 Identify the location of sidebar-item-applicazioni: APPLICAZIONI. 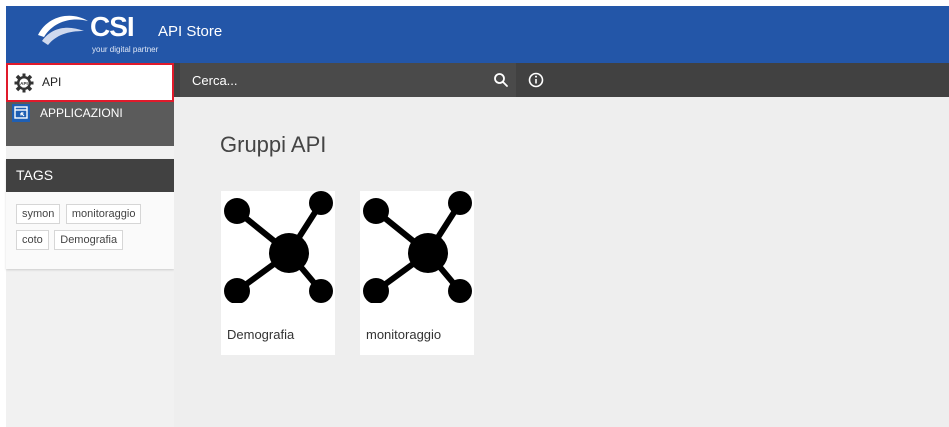
(90, 124).